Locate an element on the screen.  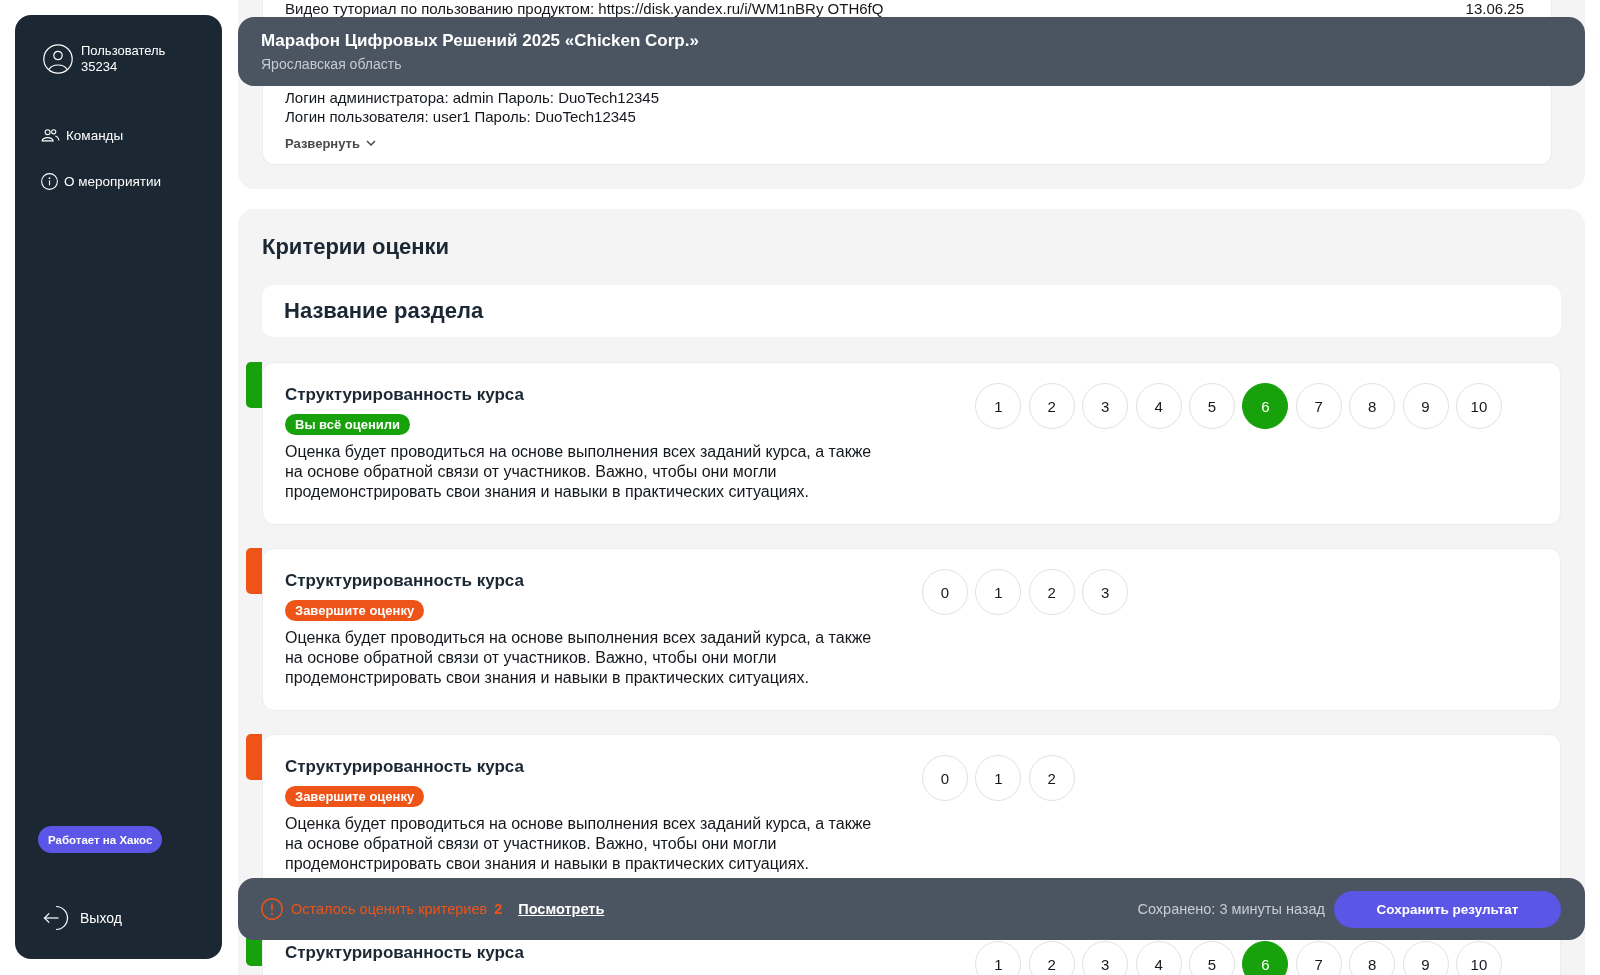
save-button: Сохранить результат is located at coordinates (1447, 909).